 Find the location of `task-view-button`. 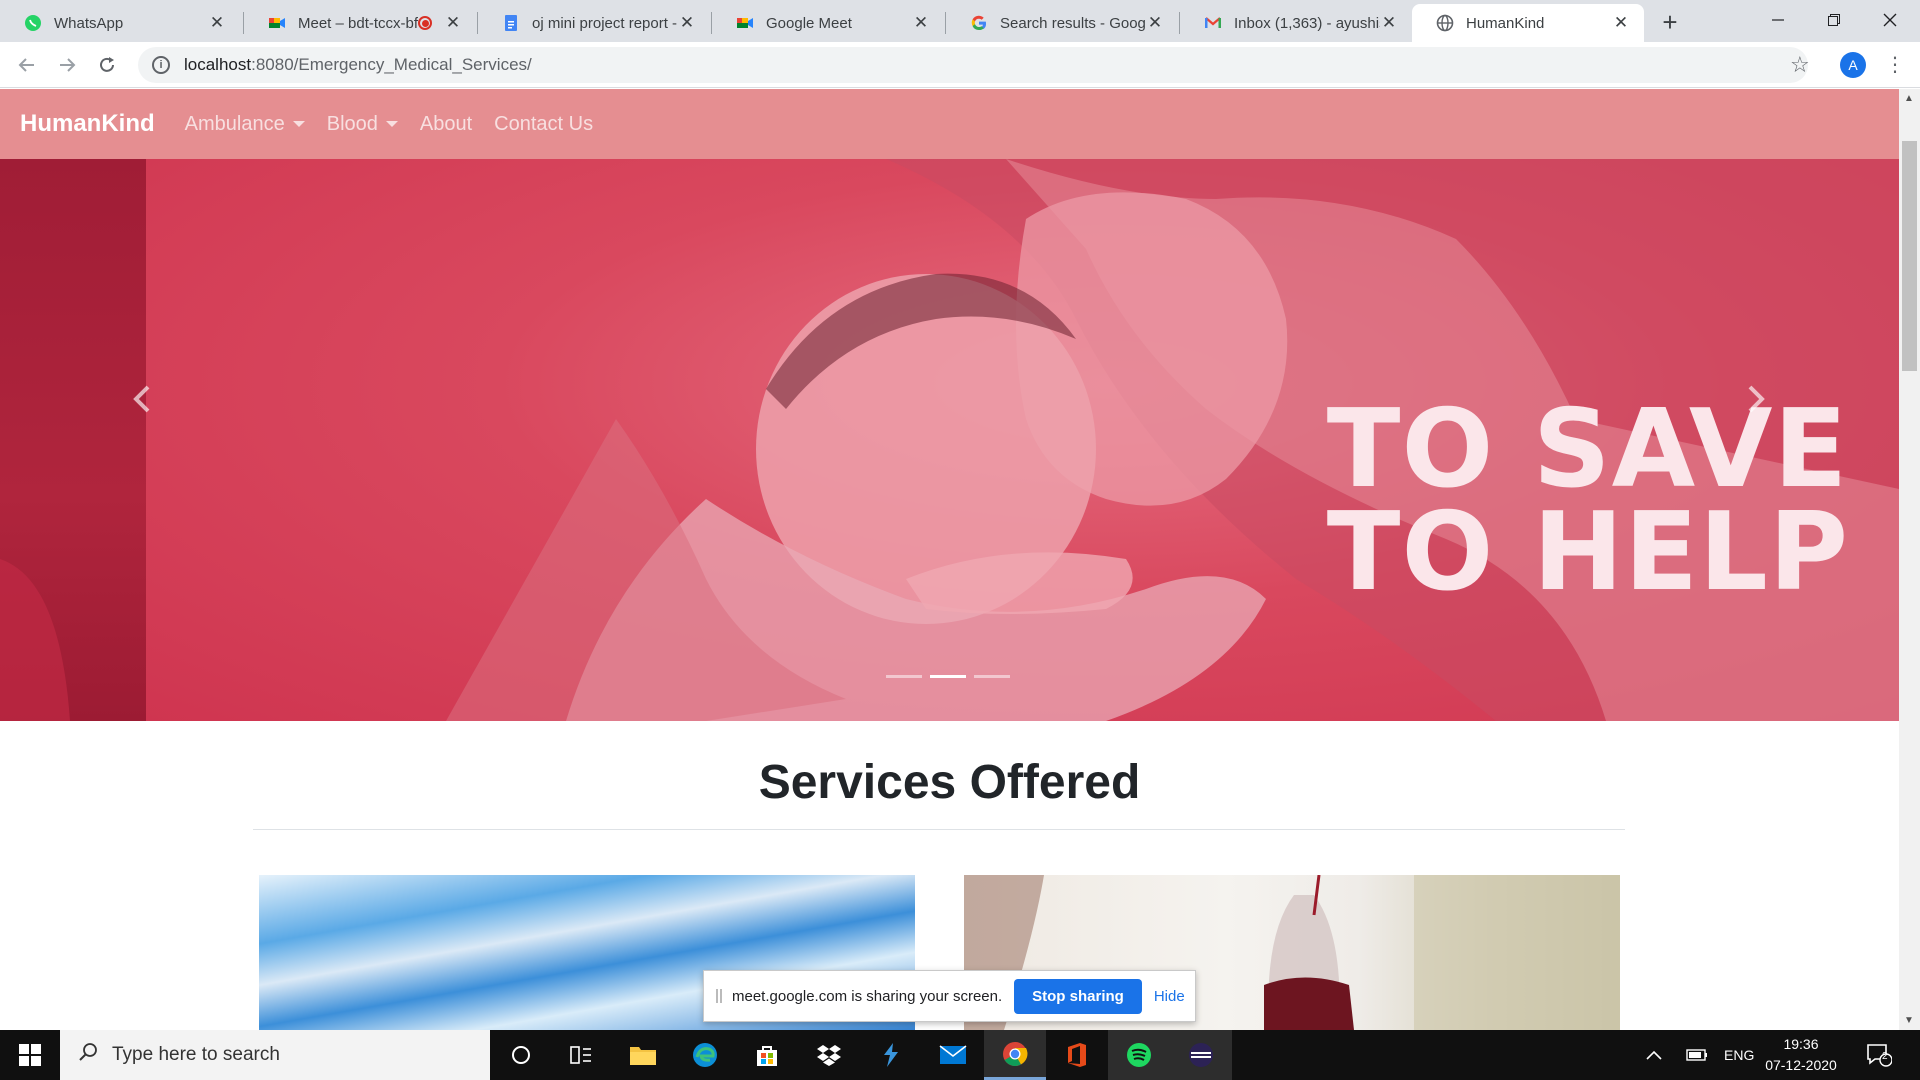

task-view-button is located at coordinates (581, 1055).